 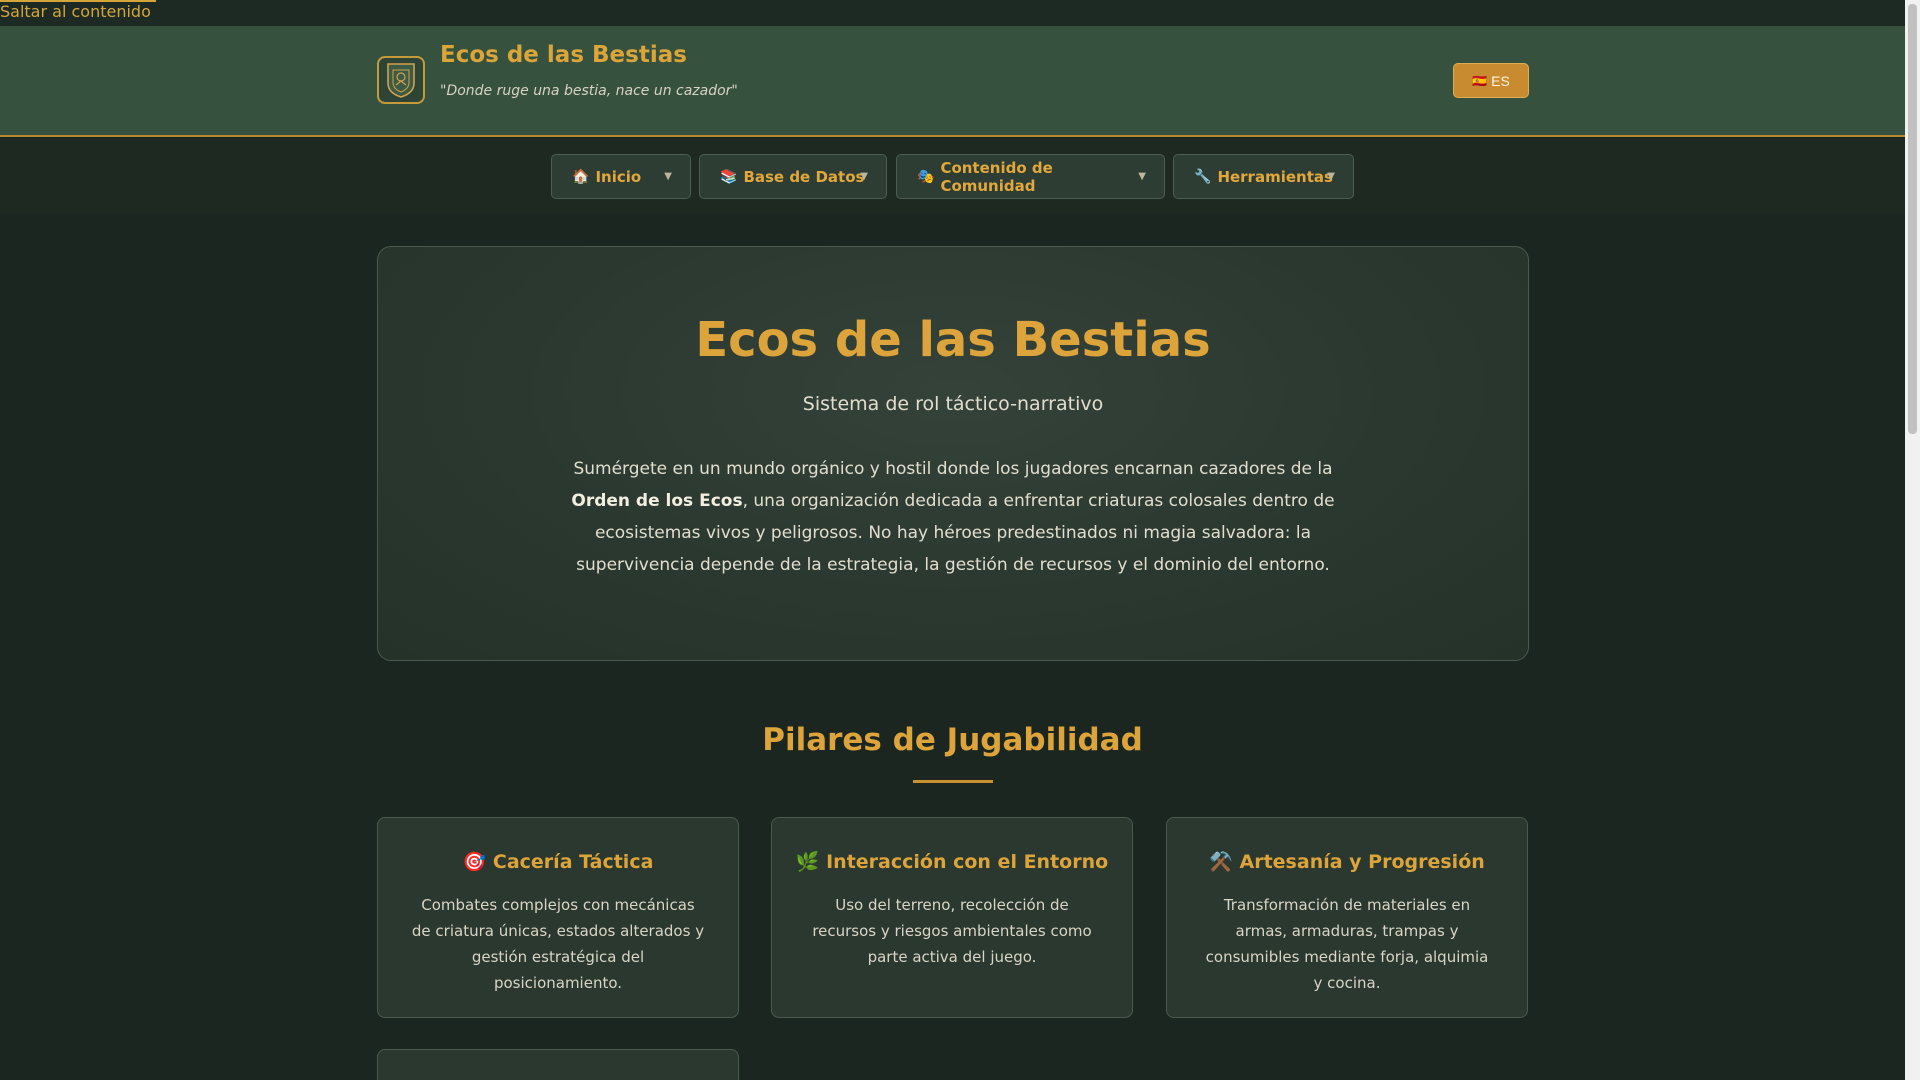 I want to click on language-label: ES, so click(x=1500, y=80).